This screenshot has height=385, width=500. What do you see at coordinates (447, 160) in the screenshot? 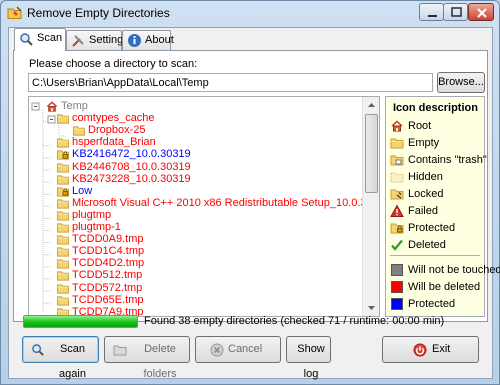
I see `legend-item-label: Contains "trash"` at bounding box center [447, 160].